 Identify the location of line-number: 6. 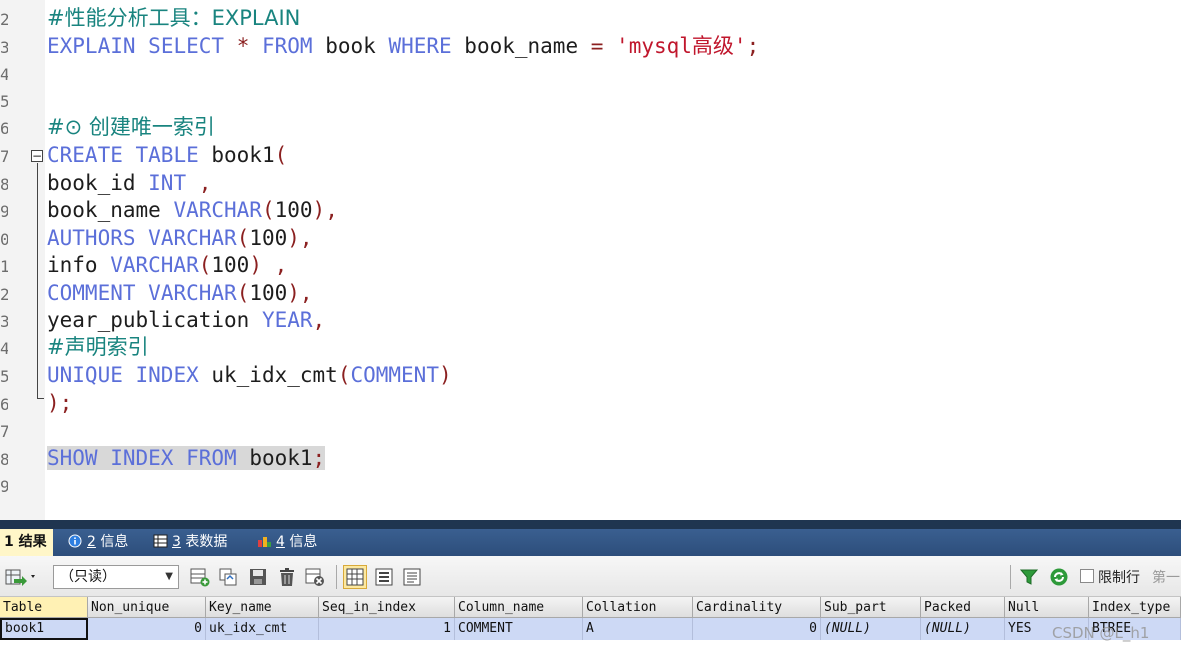
(4, 128).